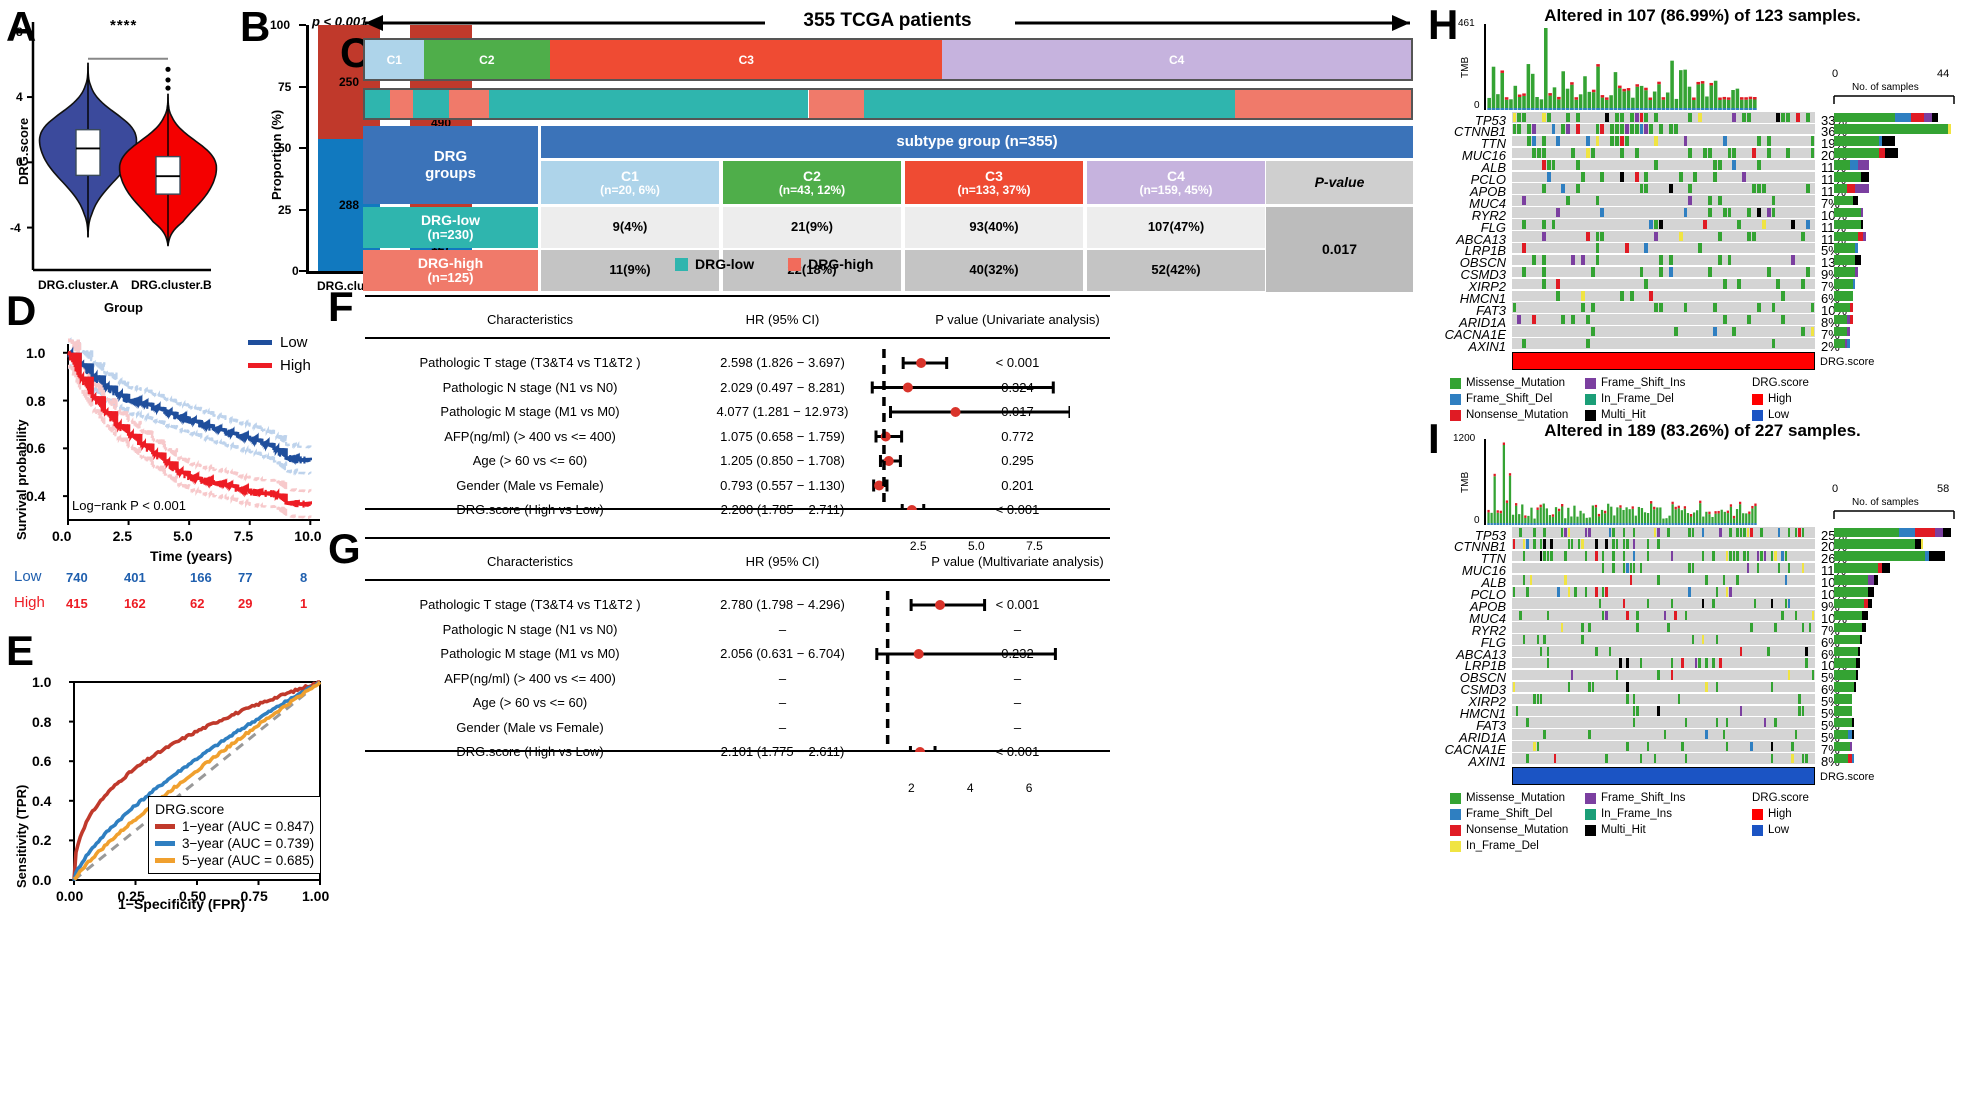  I want to click on panel-f-row-2-hr: 4.077 (1.281 − 12.973), so click(782, 411).